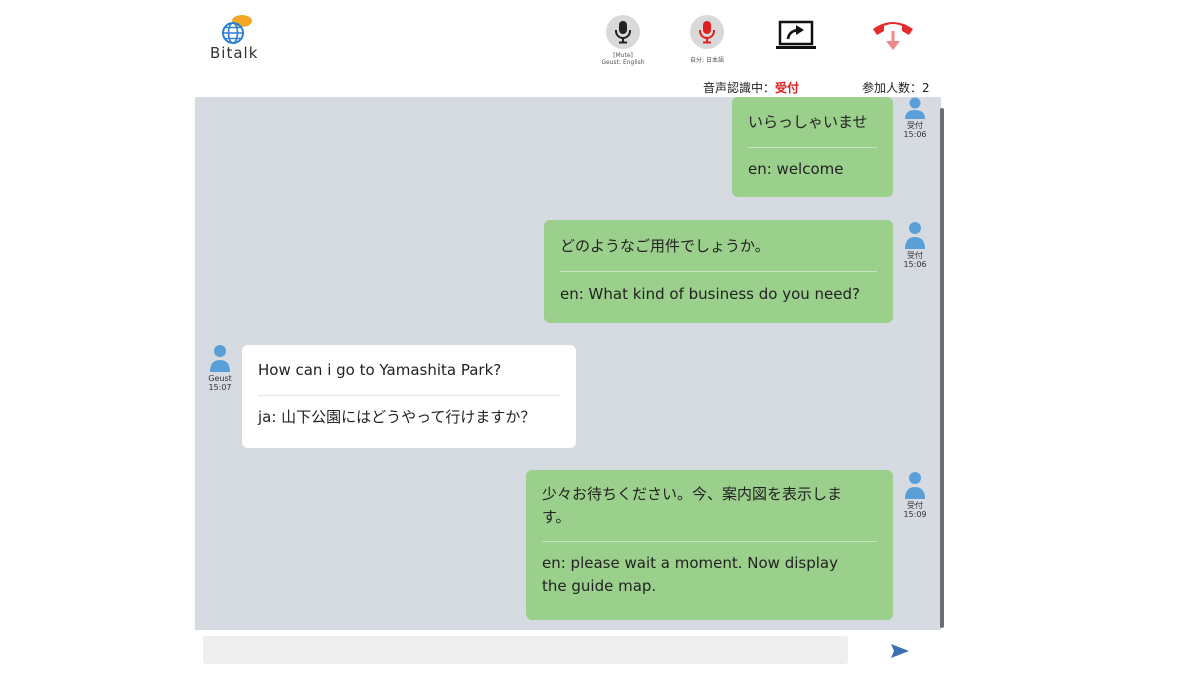  I want to click on message-translation-line: the guide map., so click(599, 586).